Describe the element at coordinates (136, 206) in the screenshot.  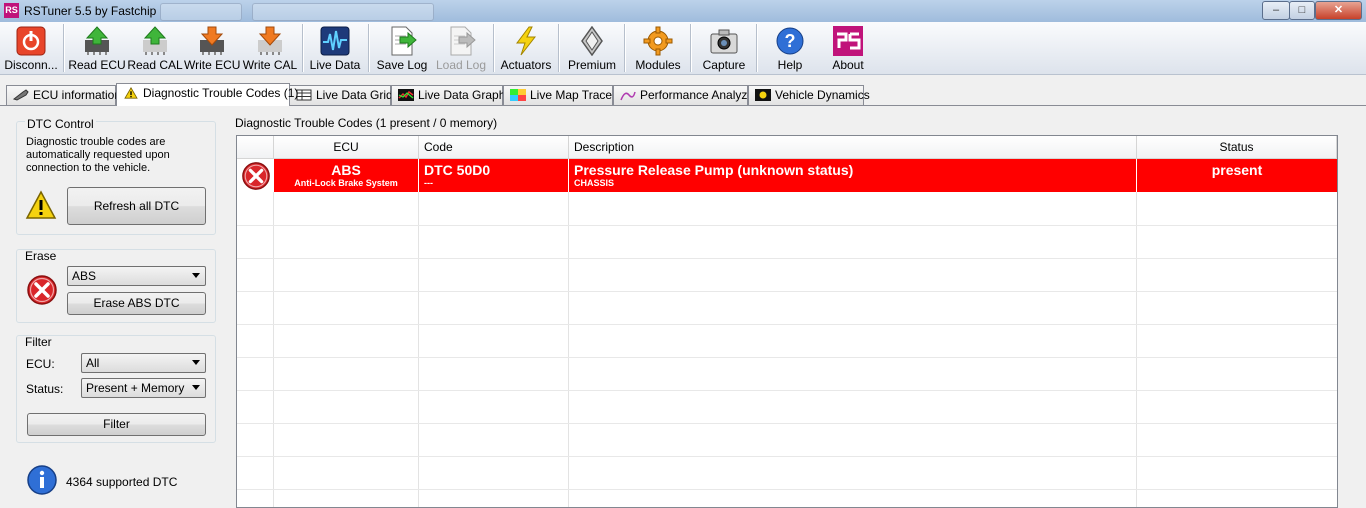
I see `refresh-all-dtc-button: Refresh all DTC` at that location.